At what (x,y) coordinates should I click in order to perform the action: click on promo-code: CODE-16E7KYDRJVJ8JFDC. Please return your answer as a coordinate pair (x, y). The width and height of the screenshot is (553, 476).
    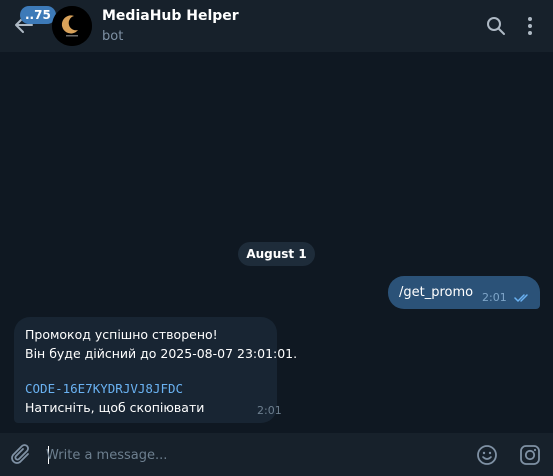
    Looking at the image, I should click on (104, 388).